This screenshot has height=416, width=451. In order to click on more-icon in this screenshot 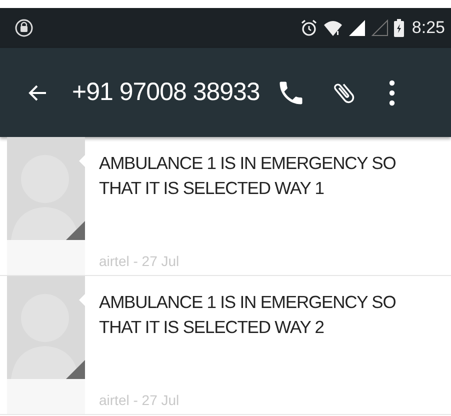, I will do `click(392, 93)`.